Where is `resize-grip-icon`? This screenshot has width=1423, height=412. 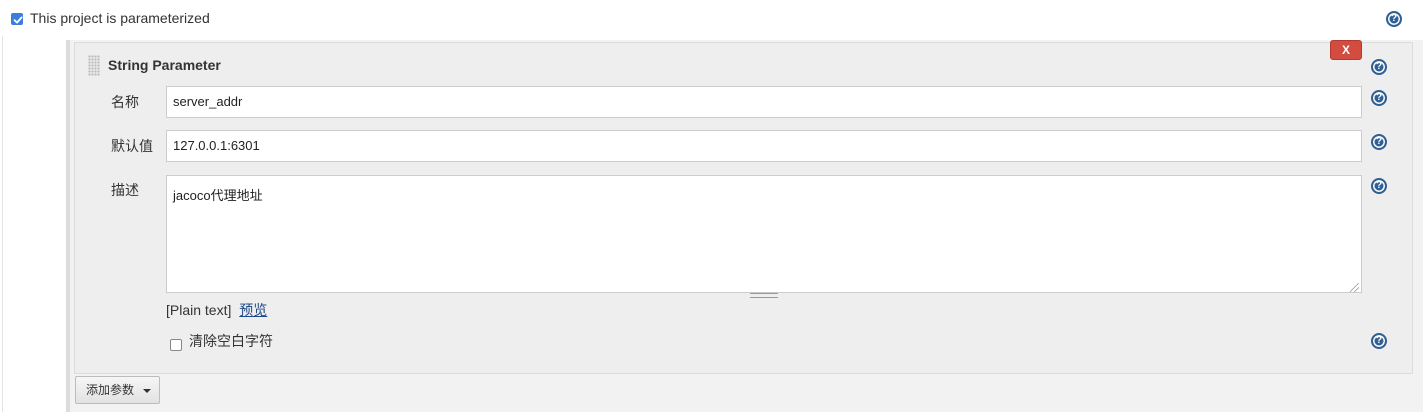
resize-grip-icon is located at coordinates (1354, 287).